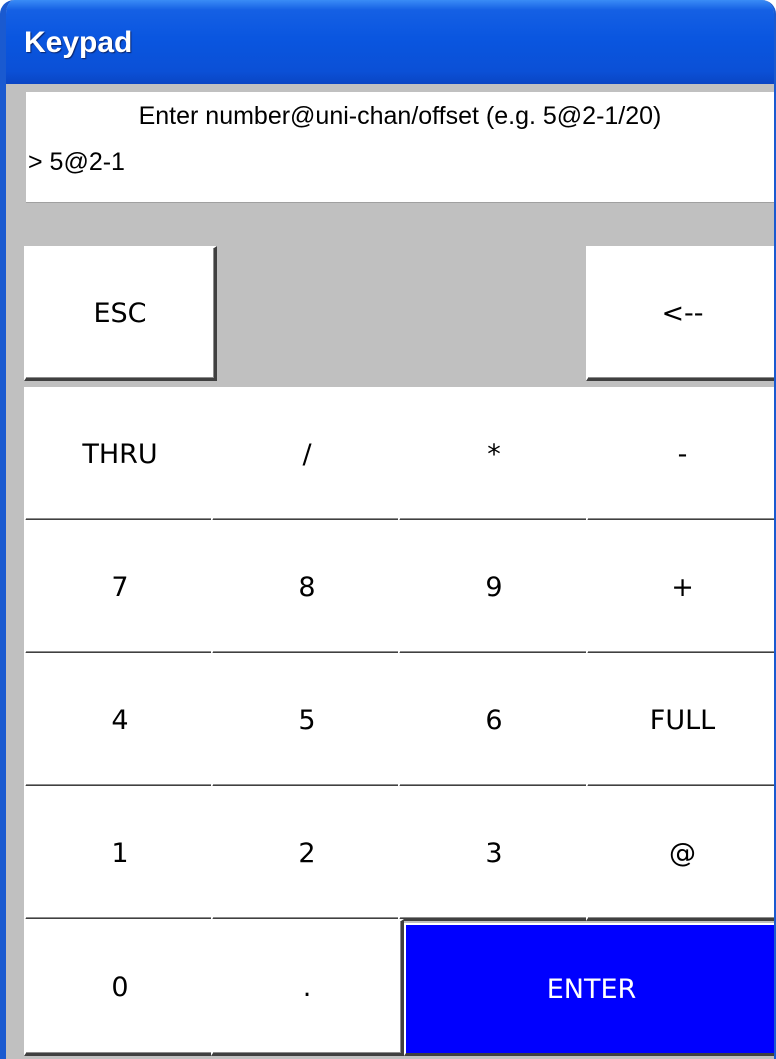  What do you see at coordinates (494, 853) in the screenshot?
I see `three-key: 3` at bounding box center [494, 853].